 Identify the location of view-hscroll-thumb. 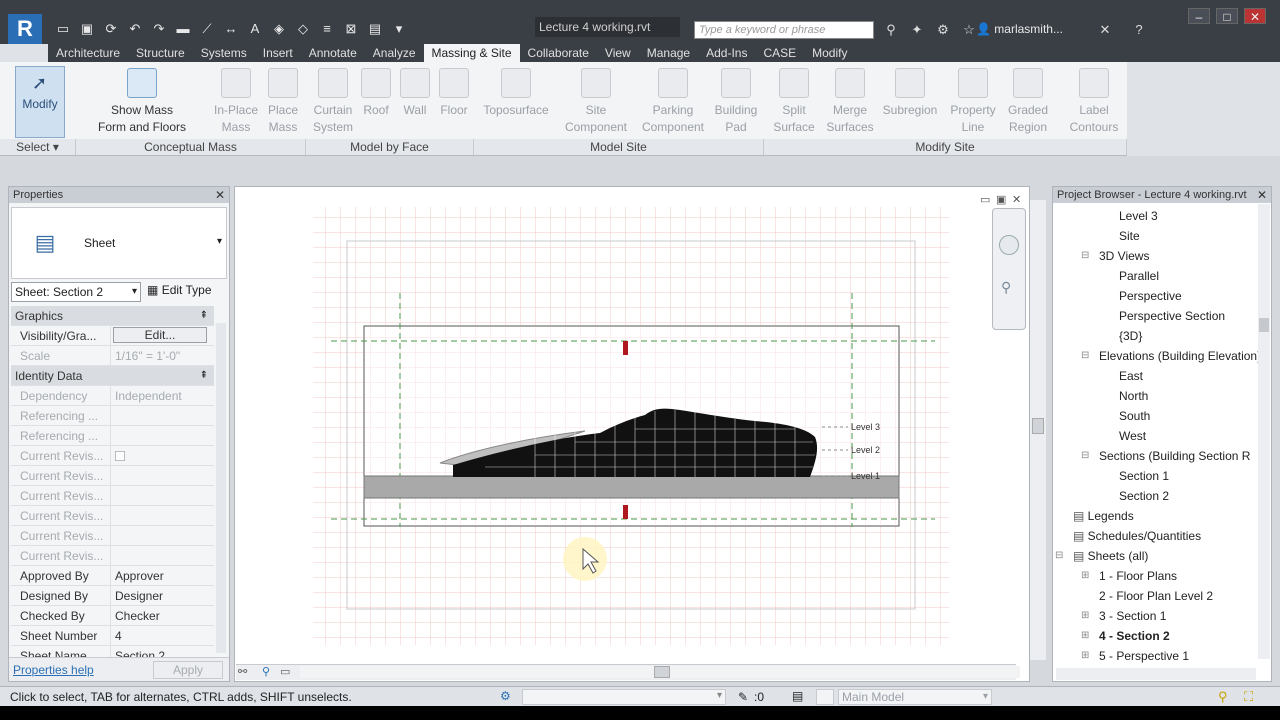
(662, 672).